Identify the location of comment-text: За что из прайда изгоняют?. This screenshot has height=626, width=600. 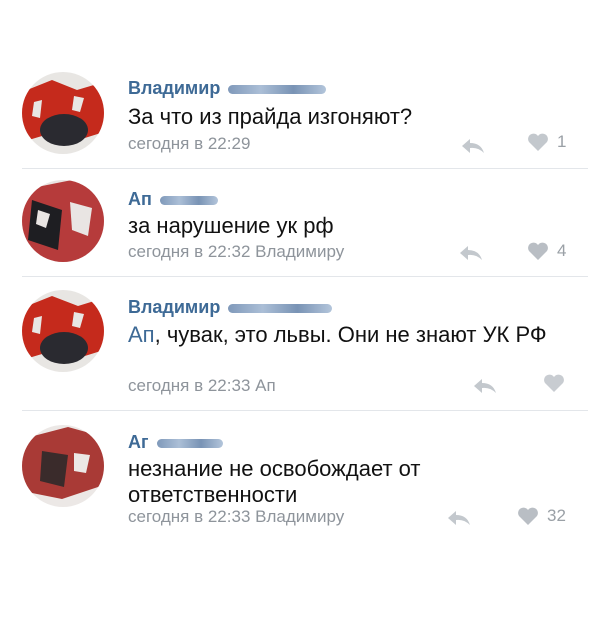
(348, 117).